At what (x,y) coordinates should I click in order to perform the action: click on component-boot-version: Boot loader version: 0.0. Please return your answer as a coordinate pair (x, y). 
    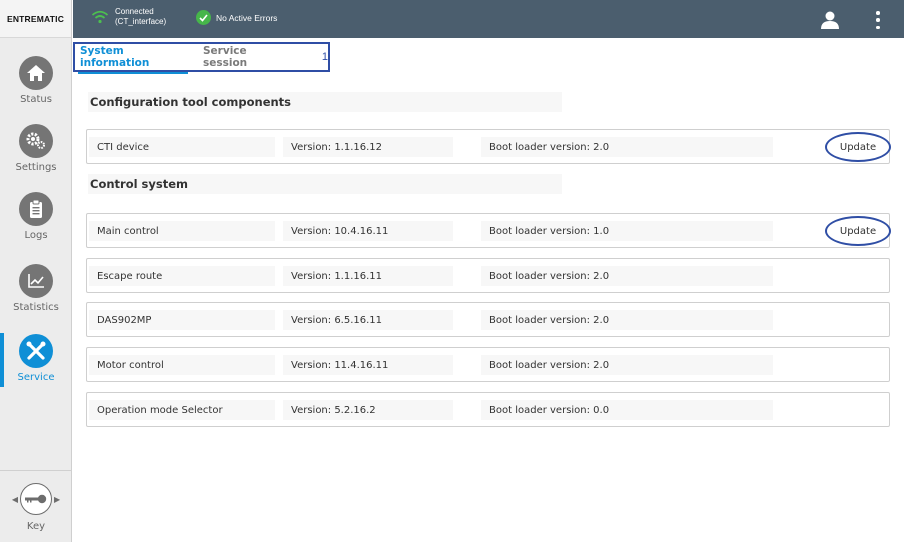
    Looking at the image, I should click on (627, 410).